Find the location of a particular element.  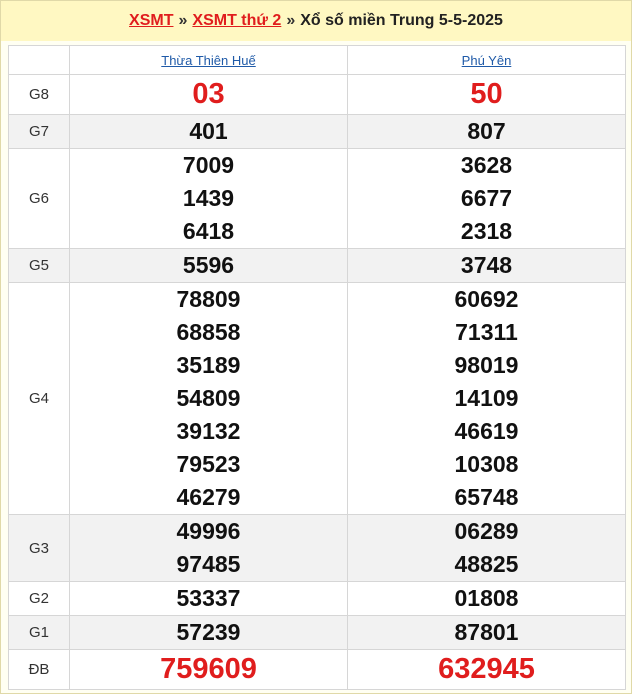

result-number: 401 is located at coordinates (208, 131).